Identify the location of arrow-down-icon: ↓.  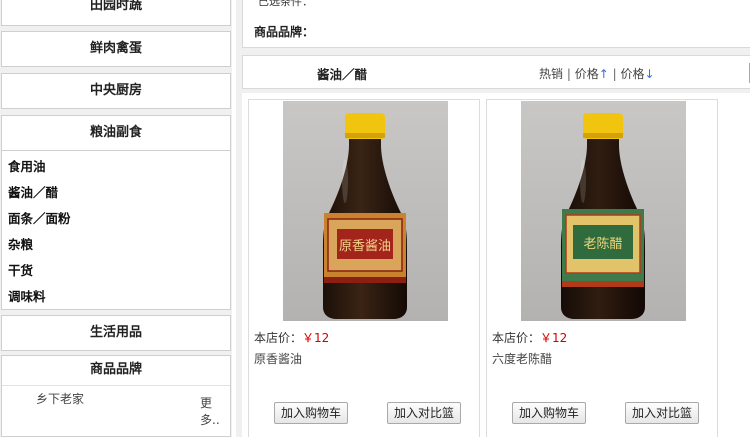
(649, 74).